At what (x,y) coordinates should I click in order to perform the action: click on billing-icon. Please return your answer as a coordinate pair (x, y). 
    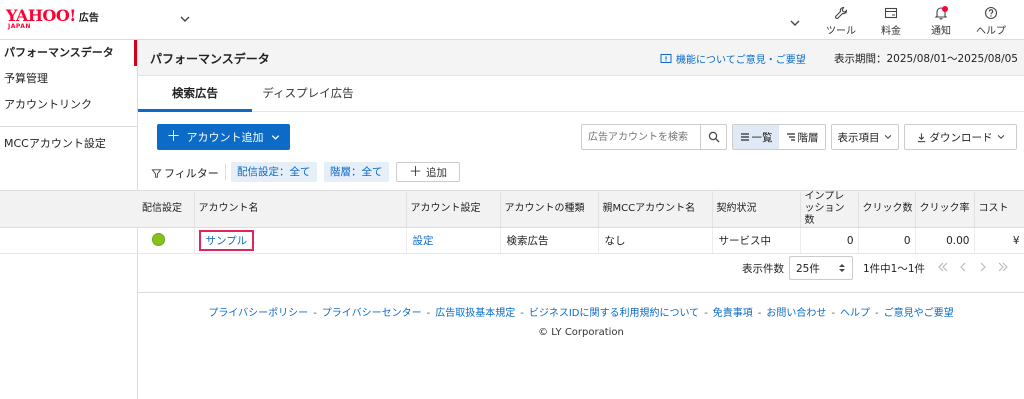
    Looking at the image, I should click on (891, 13).